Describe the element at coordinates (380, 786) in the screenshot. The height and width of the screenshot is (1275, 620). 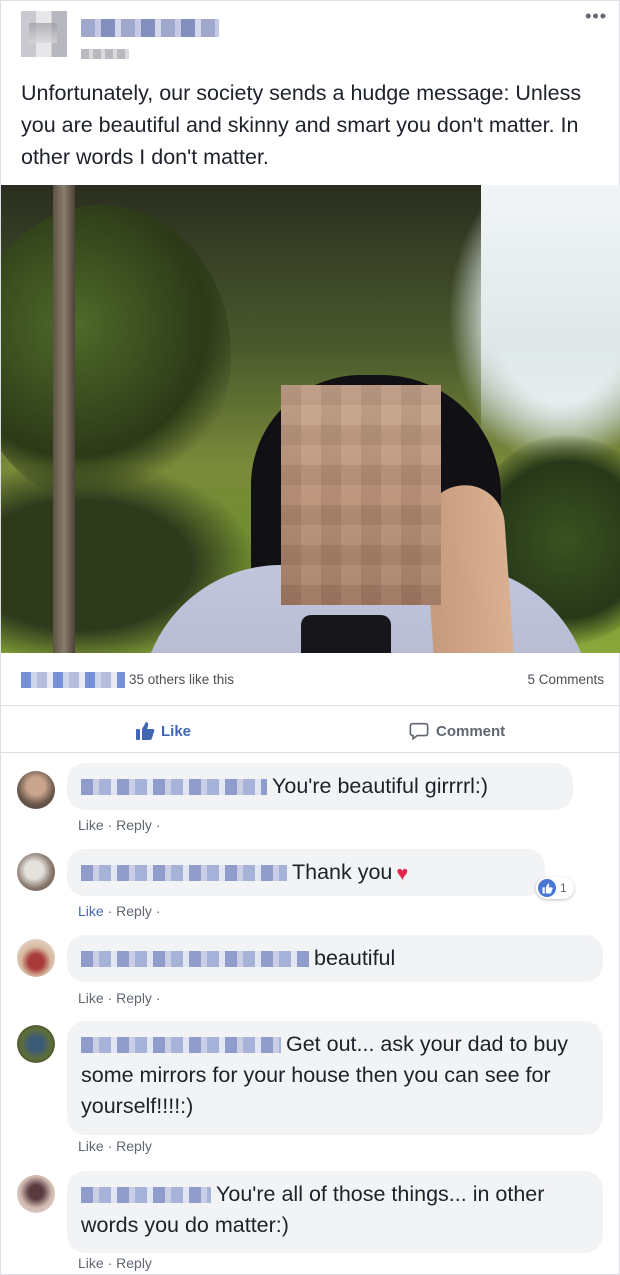
I see `comment-text: You're beautiful girrrrl:)` at that location.